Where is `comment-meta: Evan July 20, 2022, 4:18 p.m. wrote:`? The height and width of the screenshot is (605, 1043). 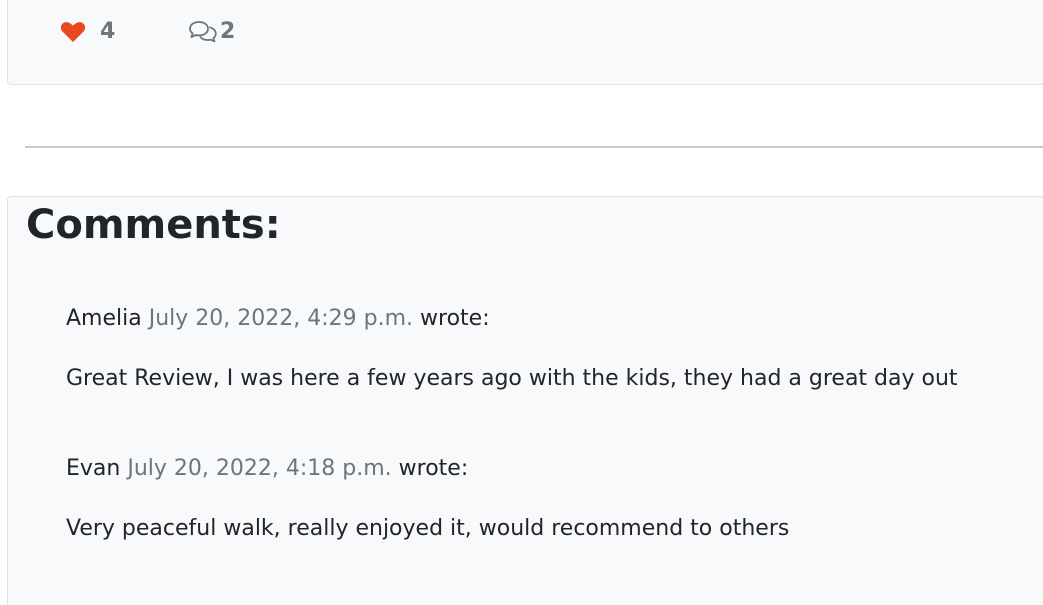
comment-meta: Evan July 20, 2022, 4:18 p.m. wrote: is located at coordinates (427, 469).